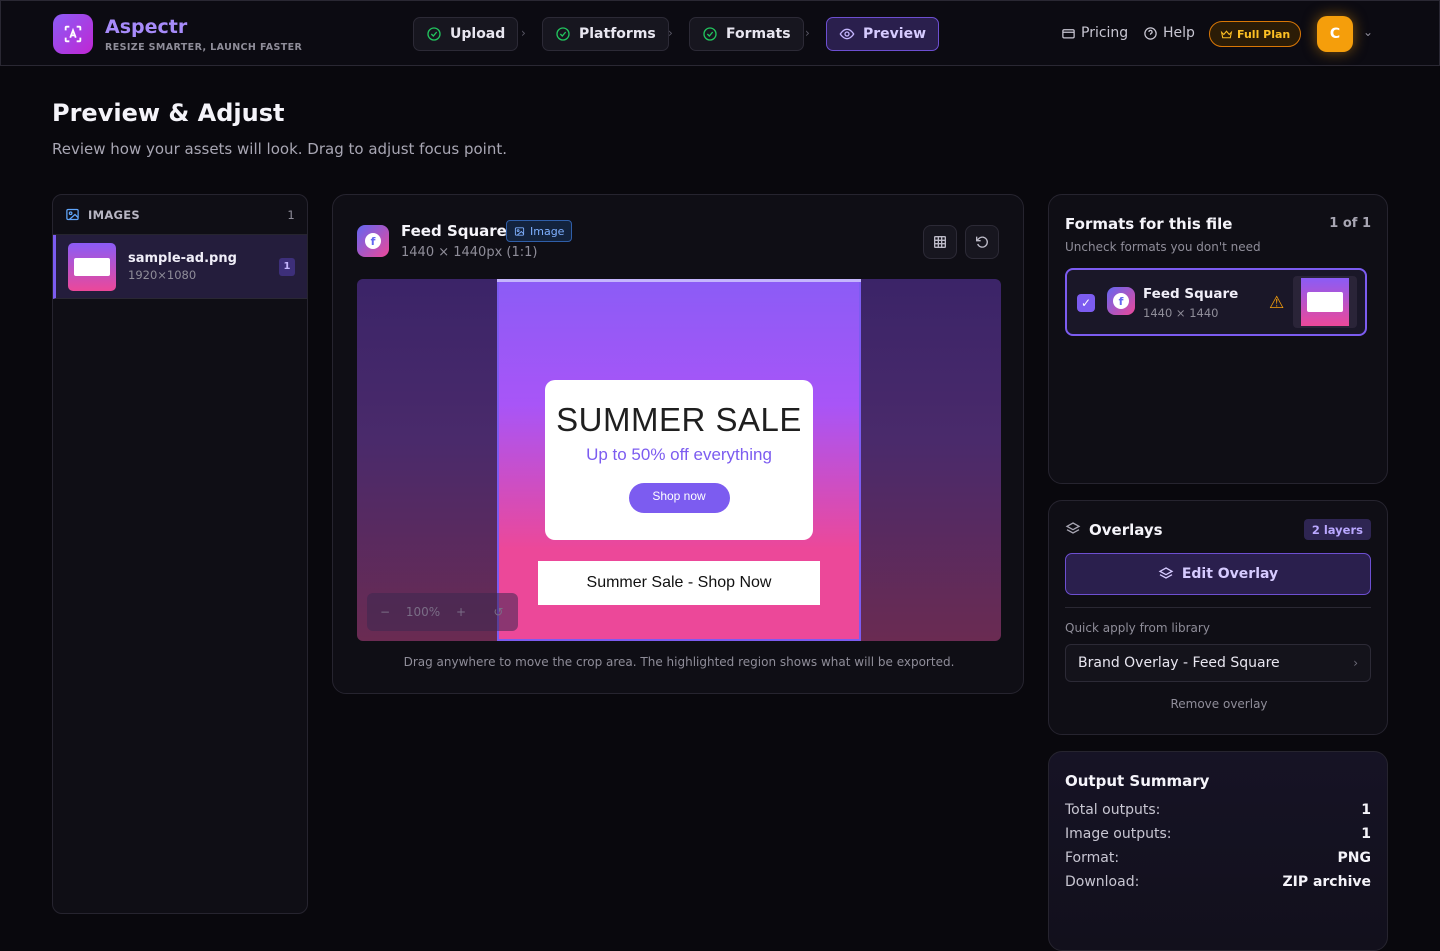 The height and width of the screenshot is (951, 1440). What do you see at coordinates (1102, 882) in the screenshot?
I see `summary-key: Download:` at bounding box center [1102, 882].